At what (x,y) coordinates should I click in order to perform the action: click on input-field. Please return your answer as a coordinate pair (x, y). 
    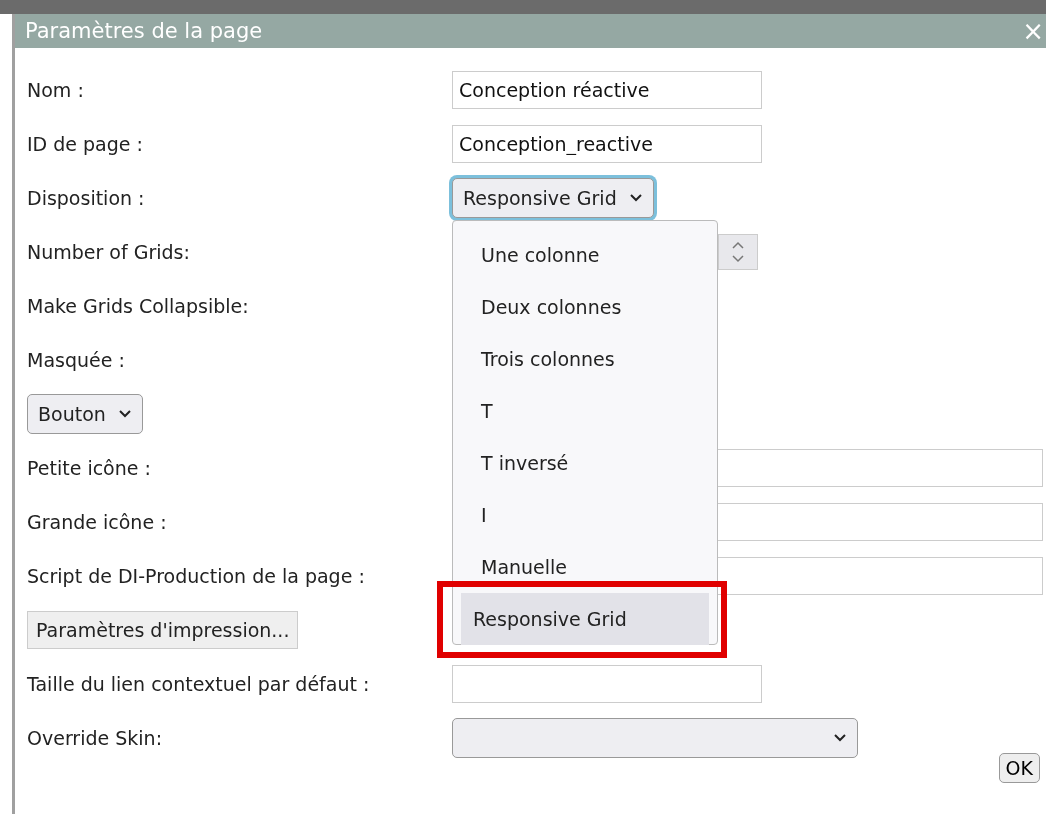
    Looking at the image, I should click on (607, 684).